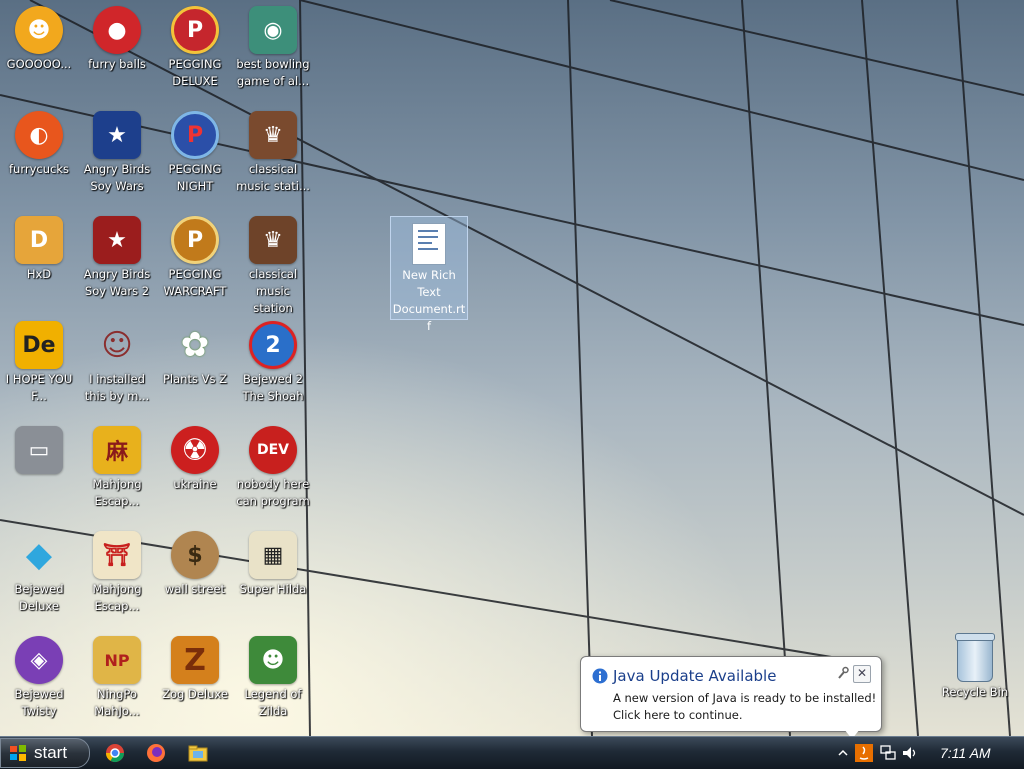 This screenshot has width=1024, height=769. I want to click on desktop-icon: ✿ Plants Vs Z, so click(195, 365).